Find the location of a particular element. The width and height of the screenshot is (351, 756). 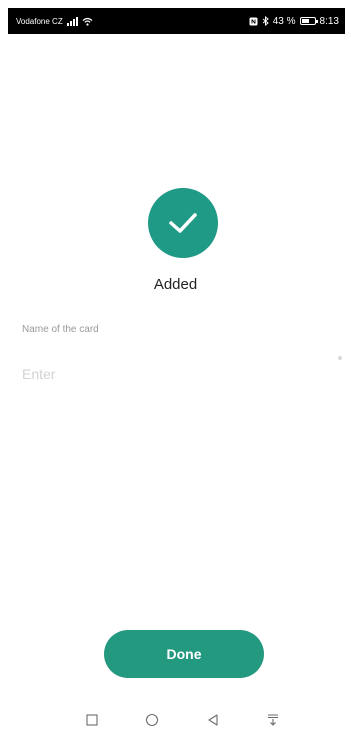

status-left: Vodafone CZ is located at coordinates (54, 21).